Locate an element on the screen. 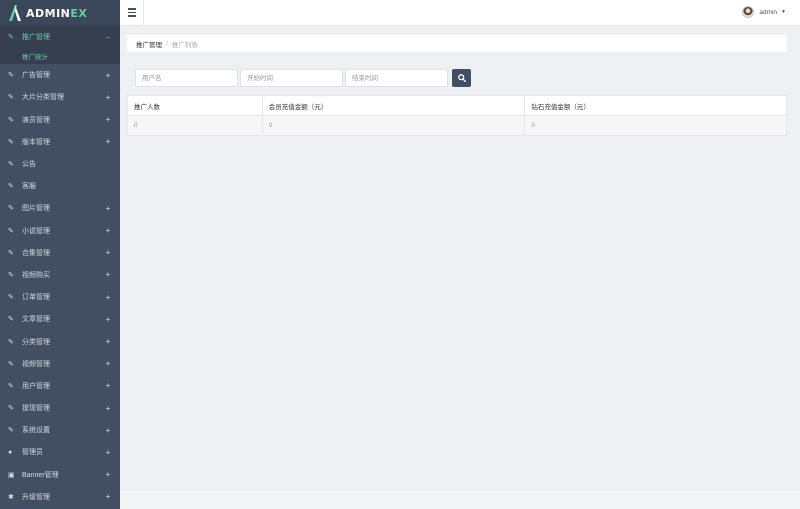 The image size is (800, 509). sidebar-item-label: 推广管理 is located at coordinates (36, 38).